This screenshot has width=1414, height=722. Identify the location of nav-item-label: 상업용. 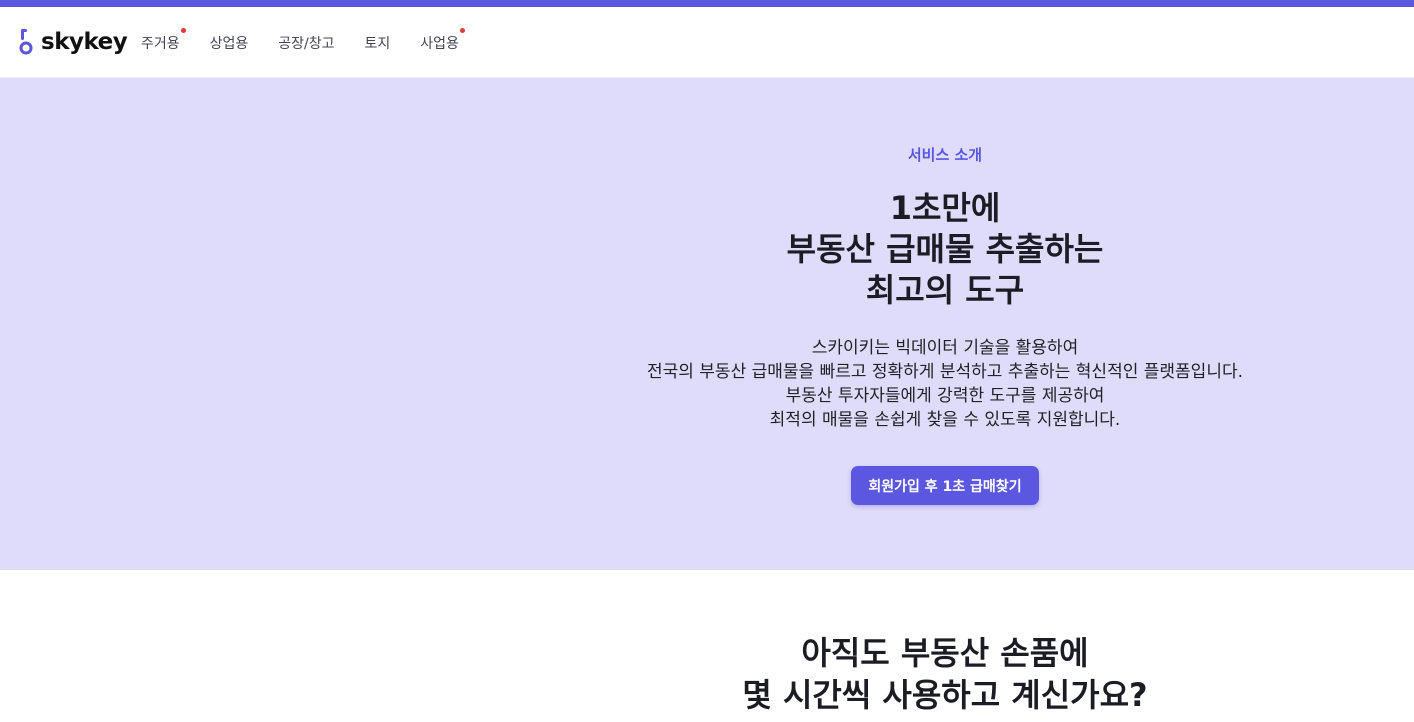
(229, 43).